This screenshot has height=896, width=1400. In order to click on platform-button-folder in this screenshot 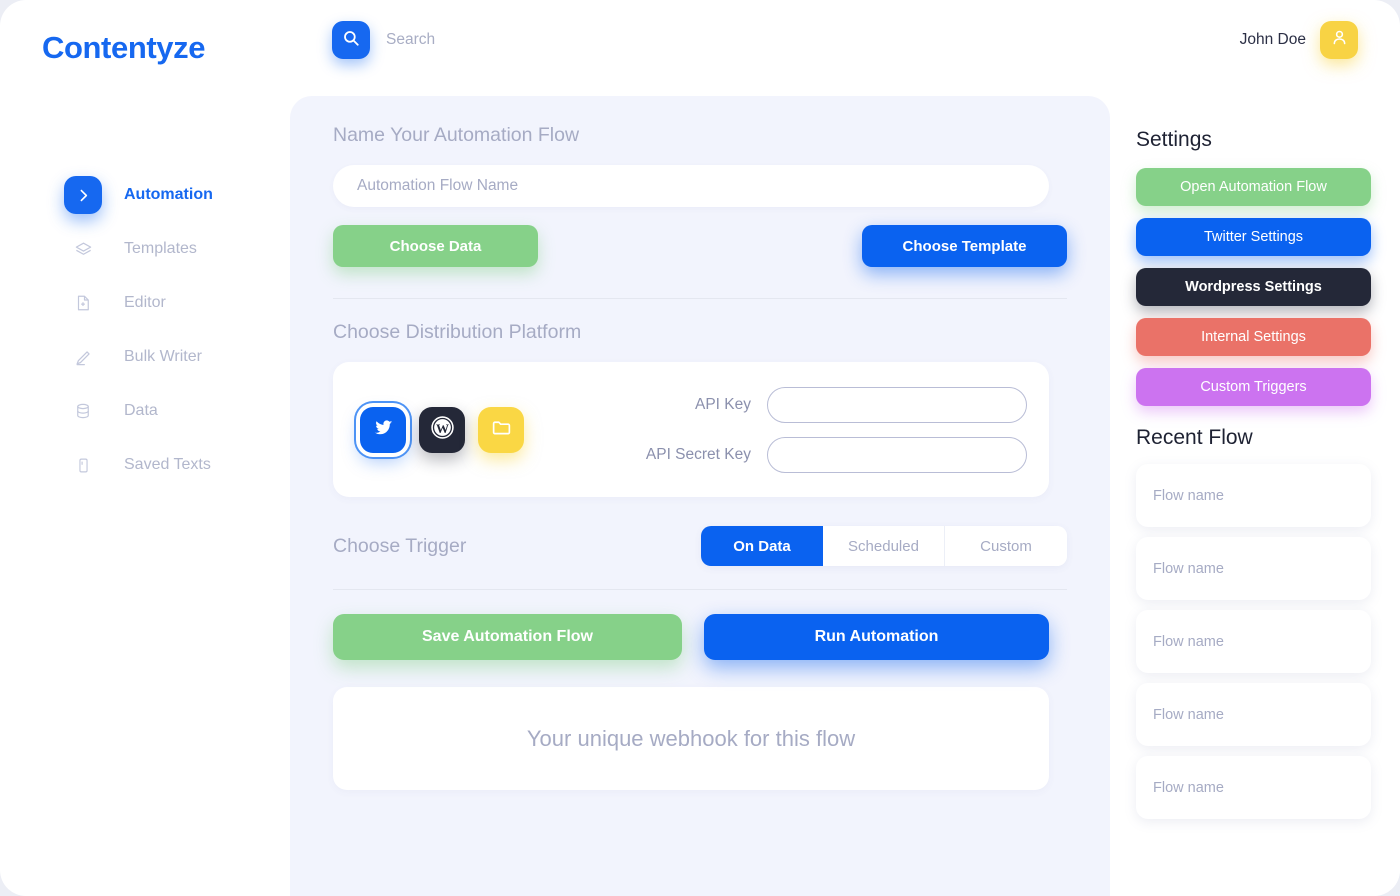, I will do `click(501, 429)`.